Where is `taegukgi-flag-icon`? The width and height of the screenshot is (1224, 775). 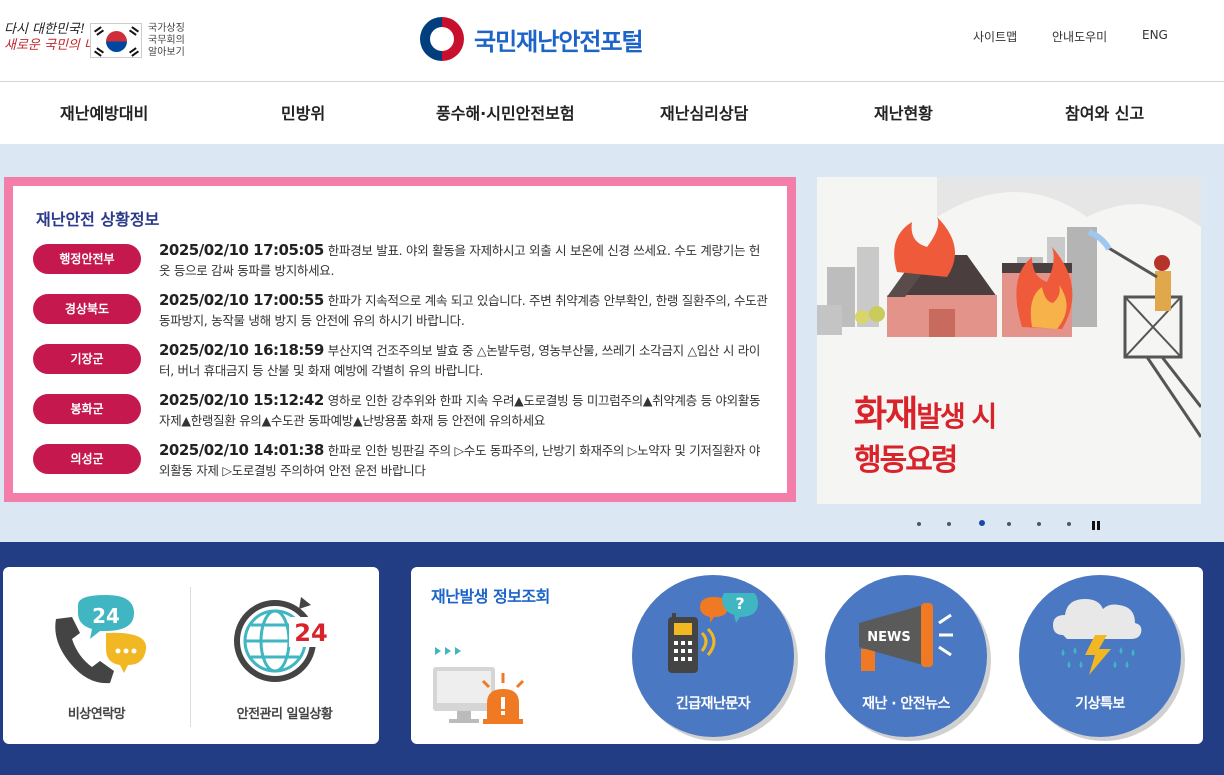
taegukgi-flag-icon is located at coordinates (116, 40).